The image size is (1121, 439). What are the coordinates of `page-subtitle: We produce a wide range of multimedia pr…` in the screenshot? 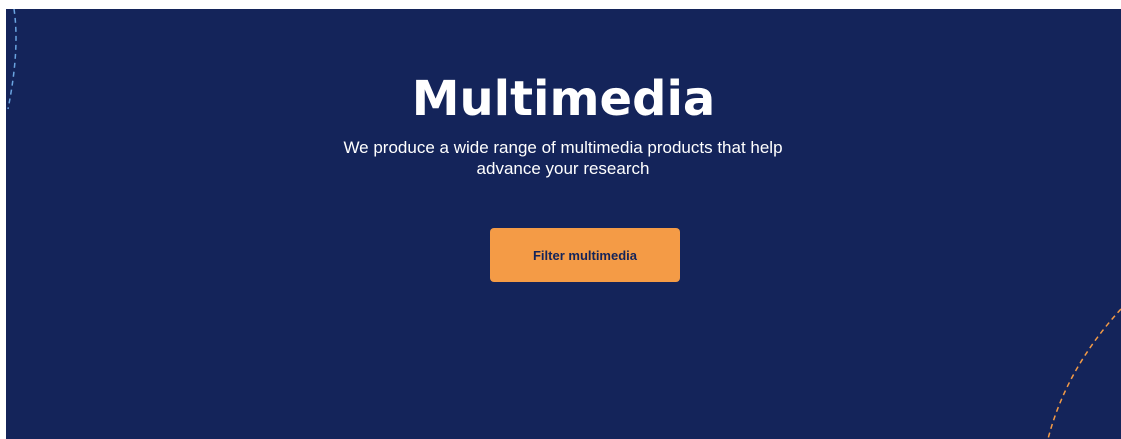 It's located at (563, 158).